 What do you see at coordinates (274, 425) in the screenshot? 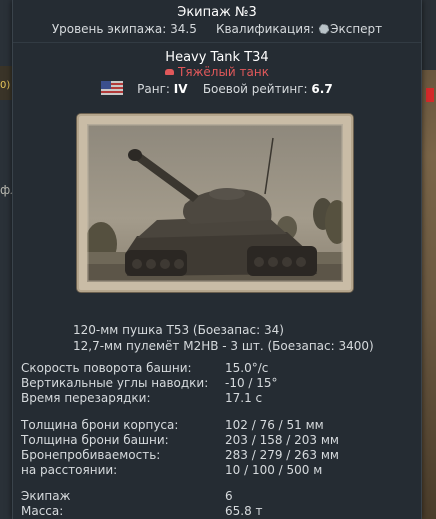
I see `stat-value: 102 / 76 / 51 мм` at bounding box center [274, 425].